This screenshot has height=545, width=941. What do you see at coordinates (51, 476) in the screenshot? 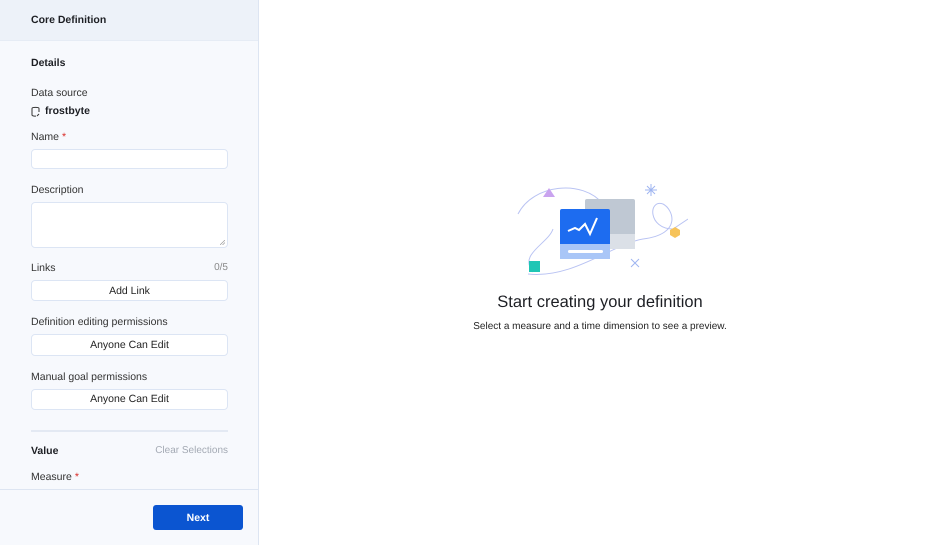
I see `field-label: Measure` at bounding box center [51, 476].